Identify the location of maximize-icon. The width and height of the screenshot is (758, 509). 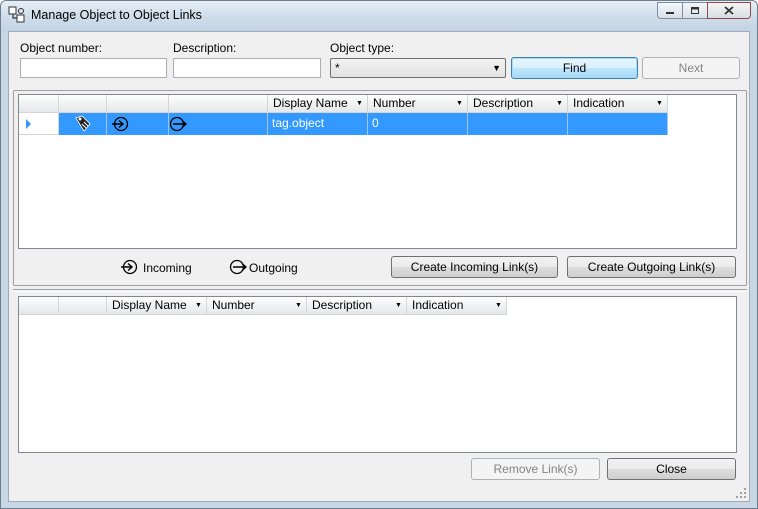
(695, 10).